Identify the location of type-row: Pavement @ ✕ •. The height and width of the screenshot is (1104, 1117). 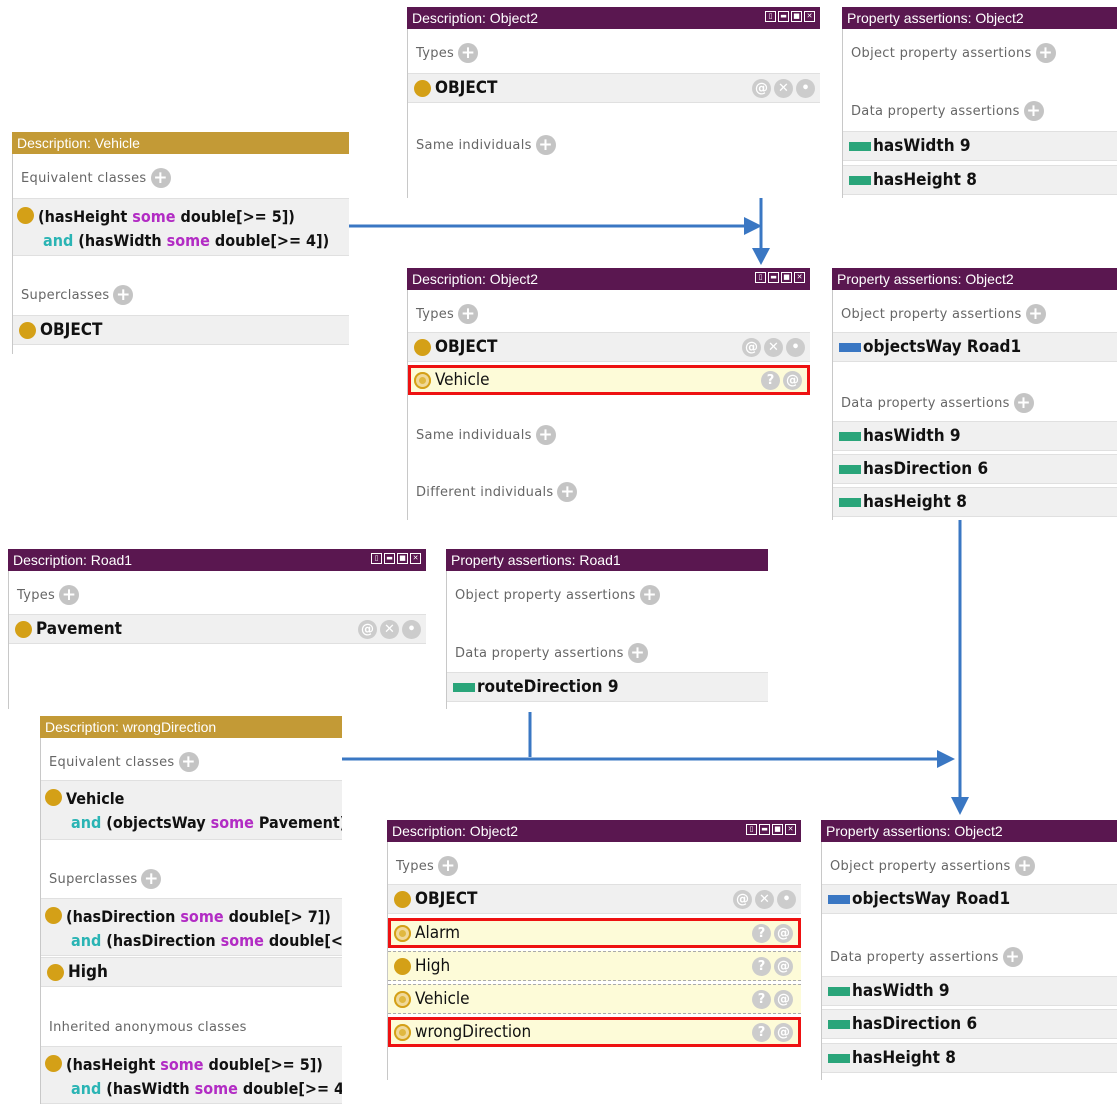
(217, 629).